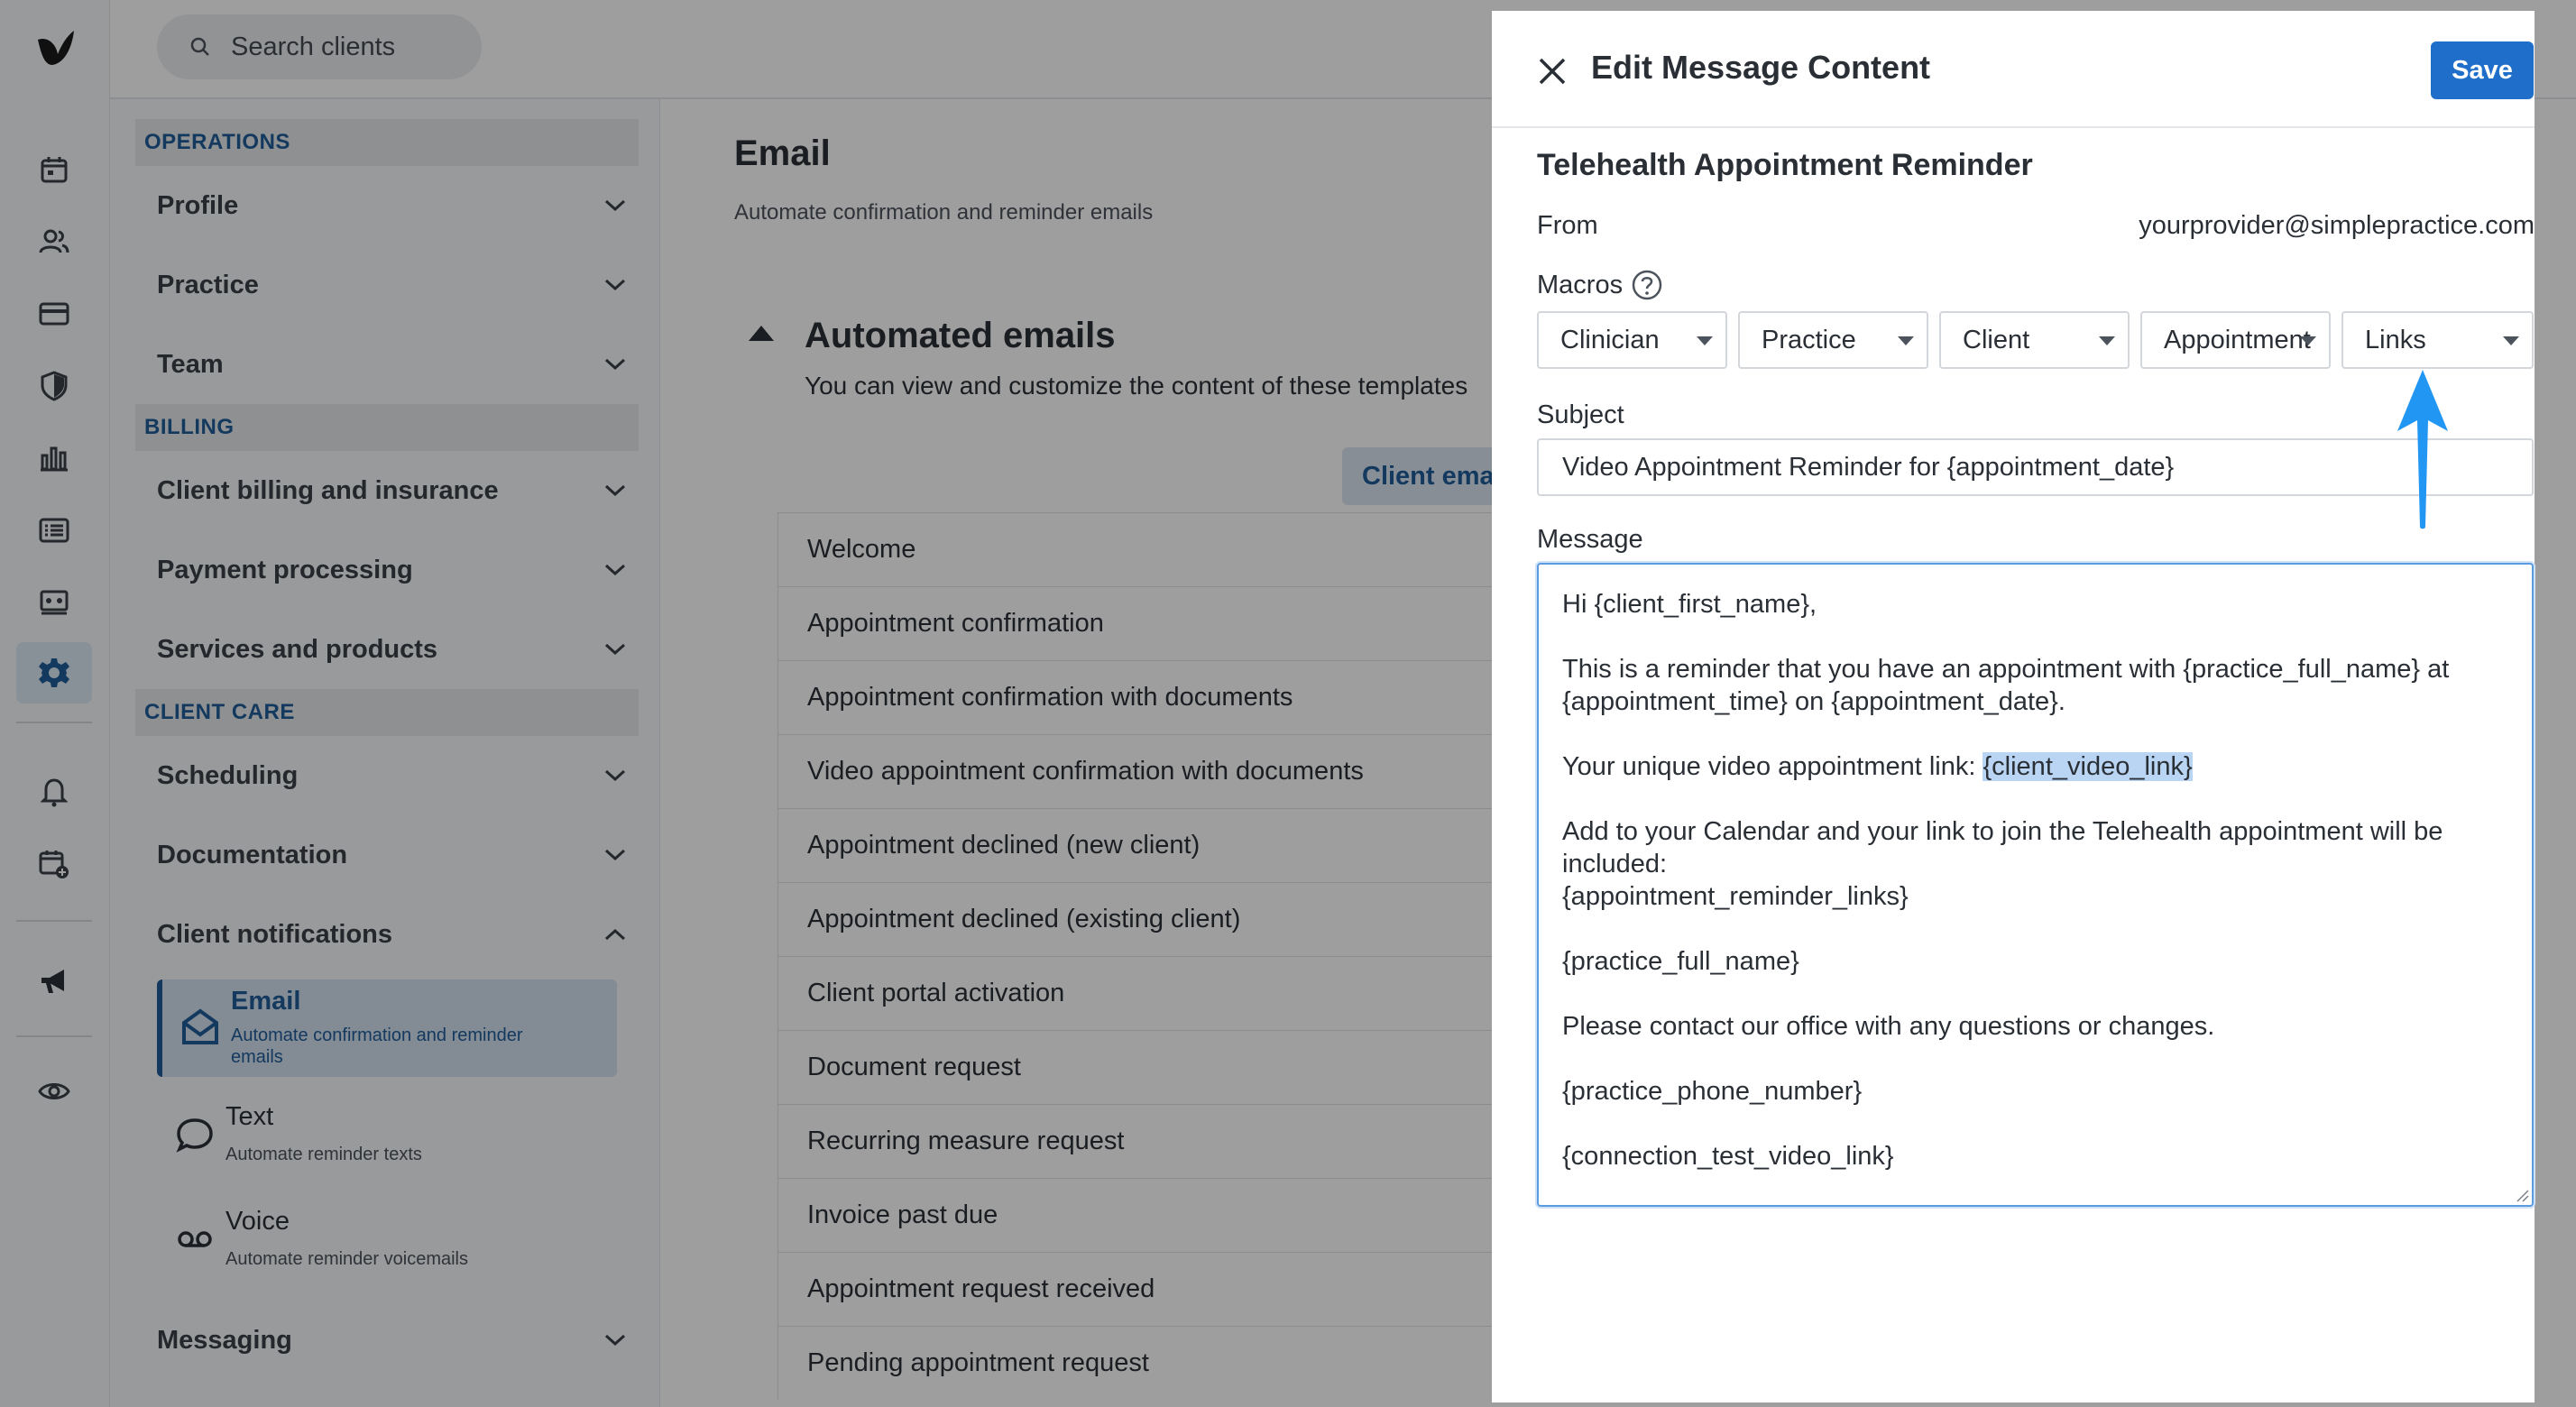 Image resolution: width=2576 pixels, height=1407 pixels. I want to click on macro-dropdown-client: Client, so click(2034, 340).